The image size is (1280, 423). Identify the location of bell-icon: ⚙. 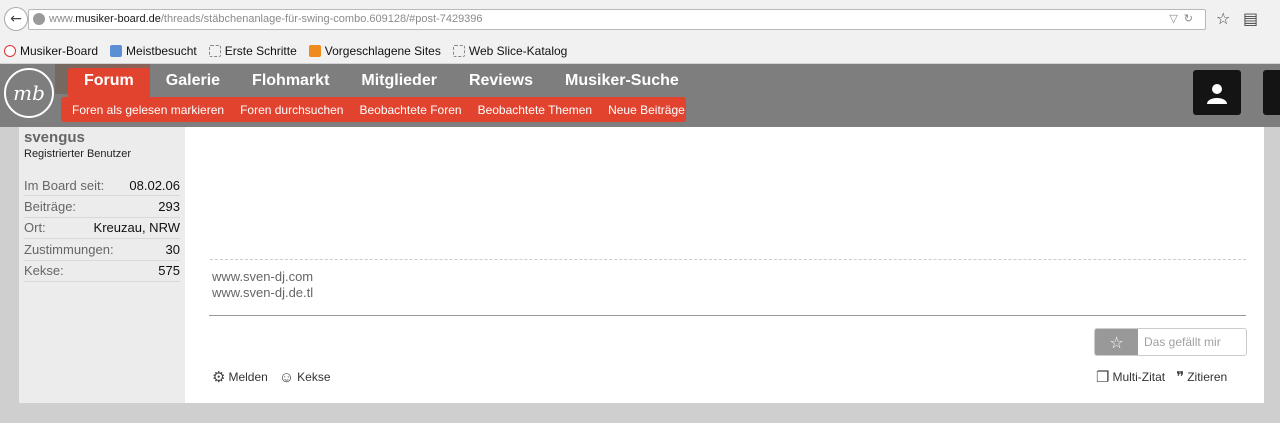
(219, 377).